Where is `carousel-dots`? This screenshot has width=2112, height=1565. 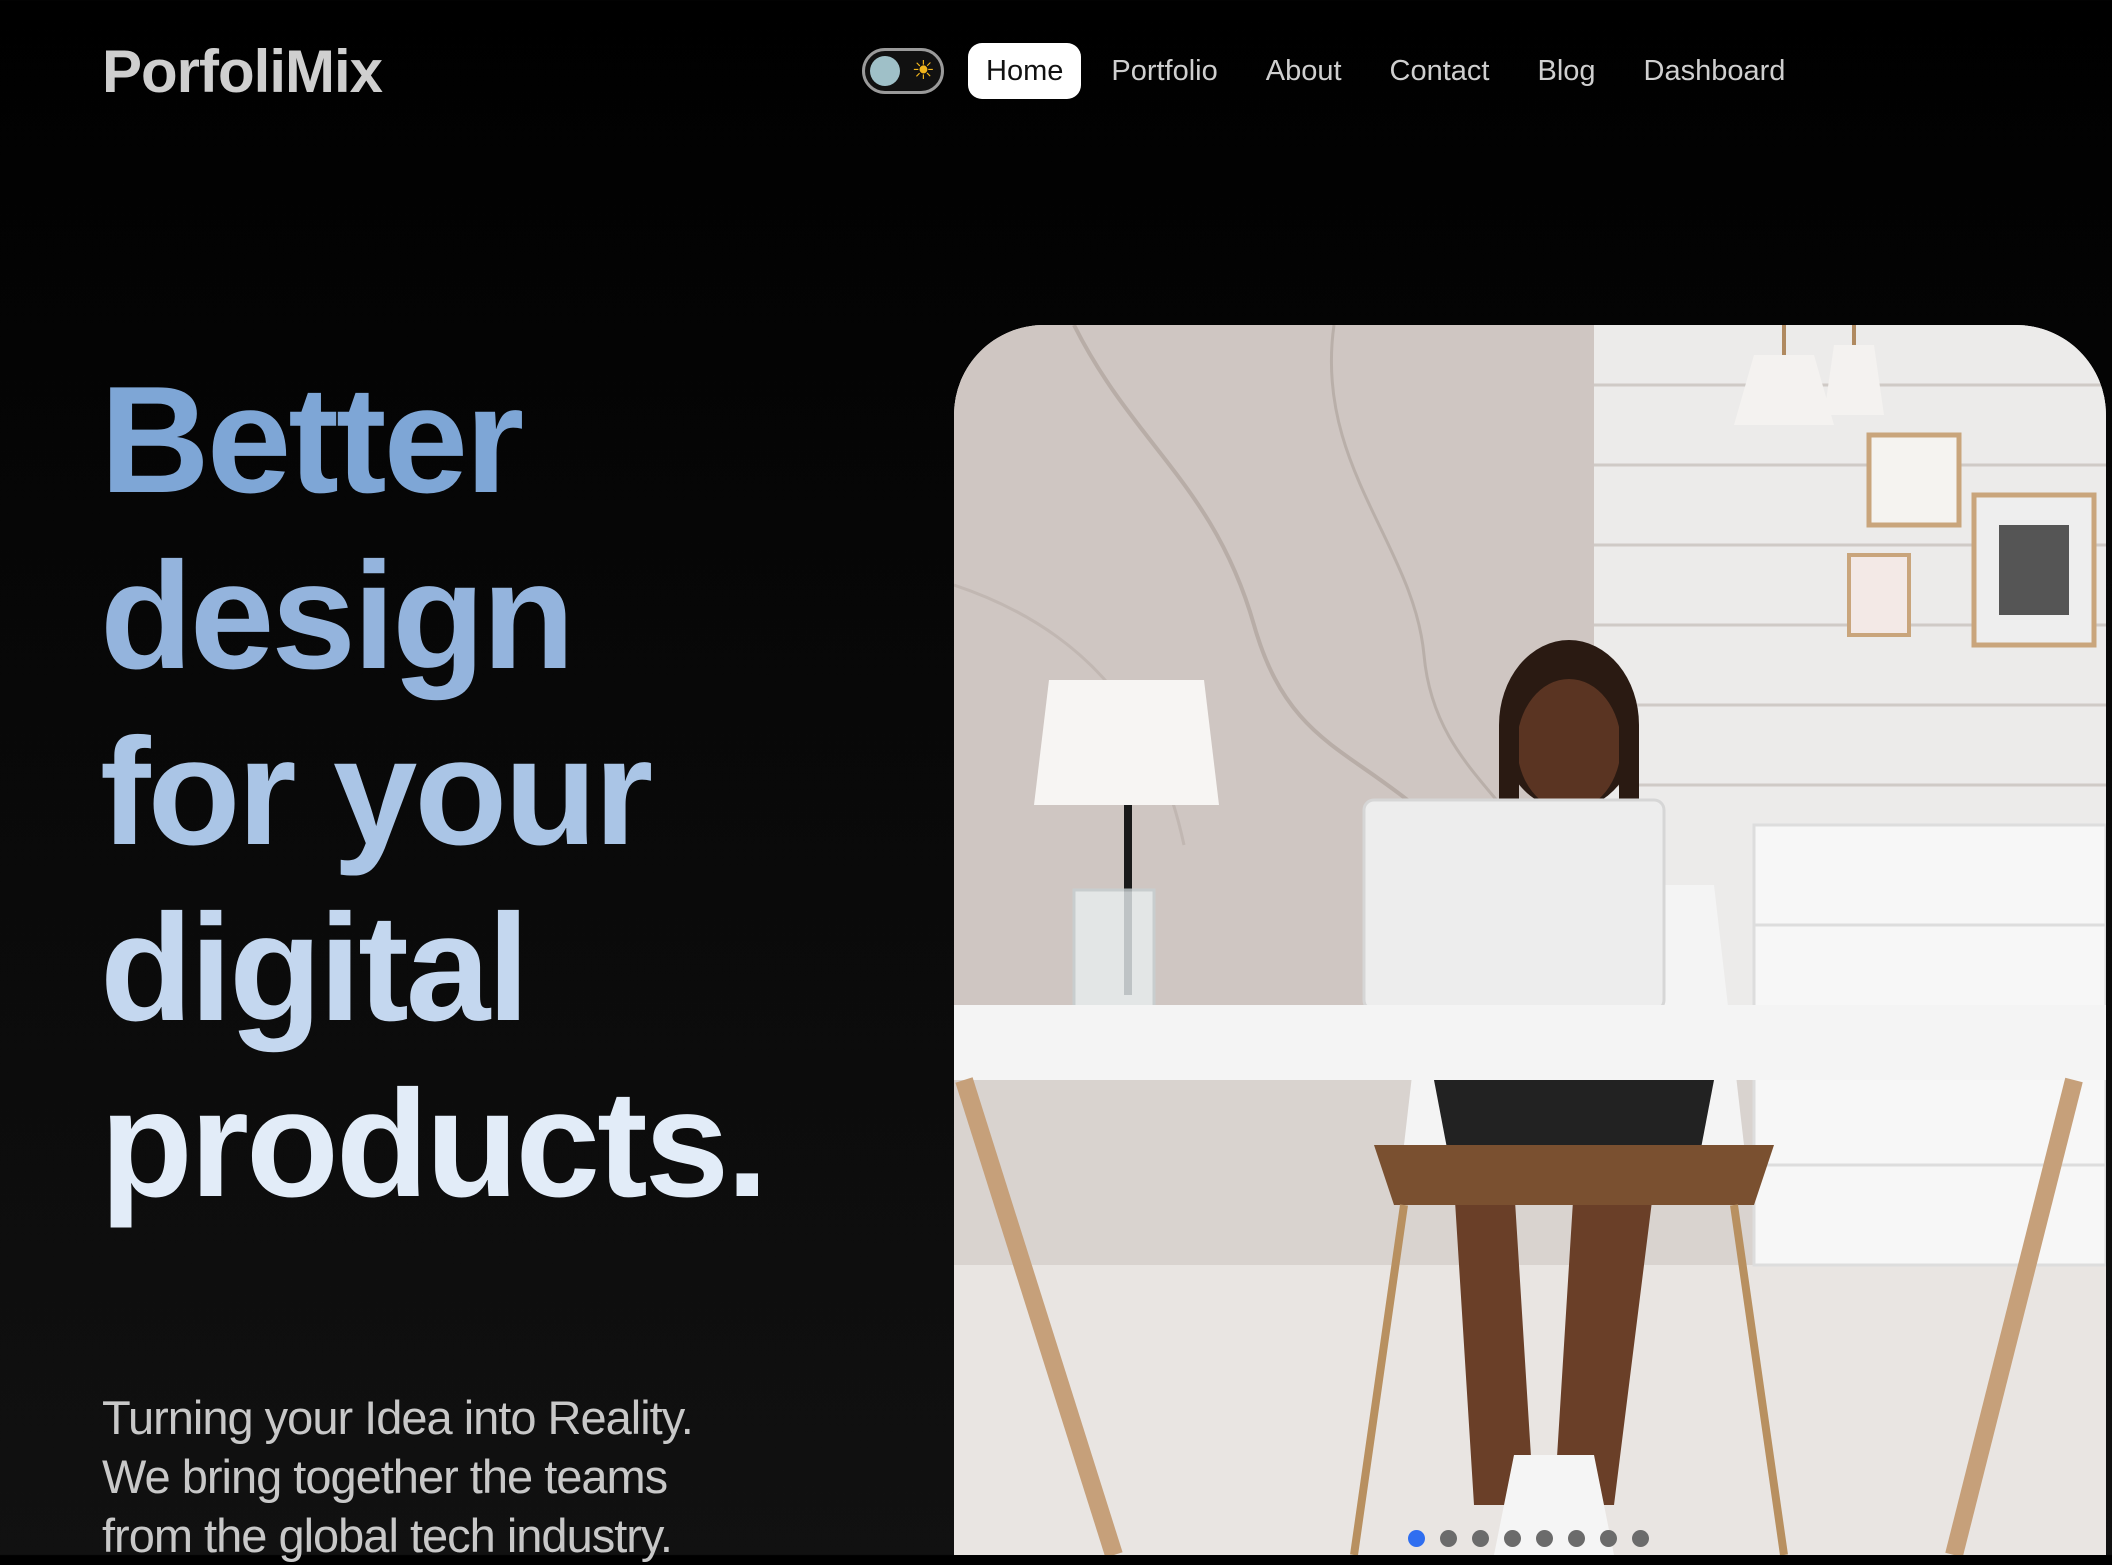 carousel-dots is located at coordinates (1528, 1538).